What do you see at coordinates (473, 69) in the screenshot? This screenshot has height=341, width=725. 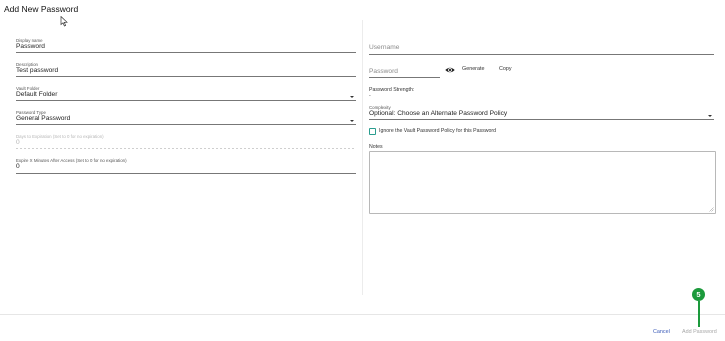 I see `generate-button: Generate` at bounding box center [473, 69].